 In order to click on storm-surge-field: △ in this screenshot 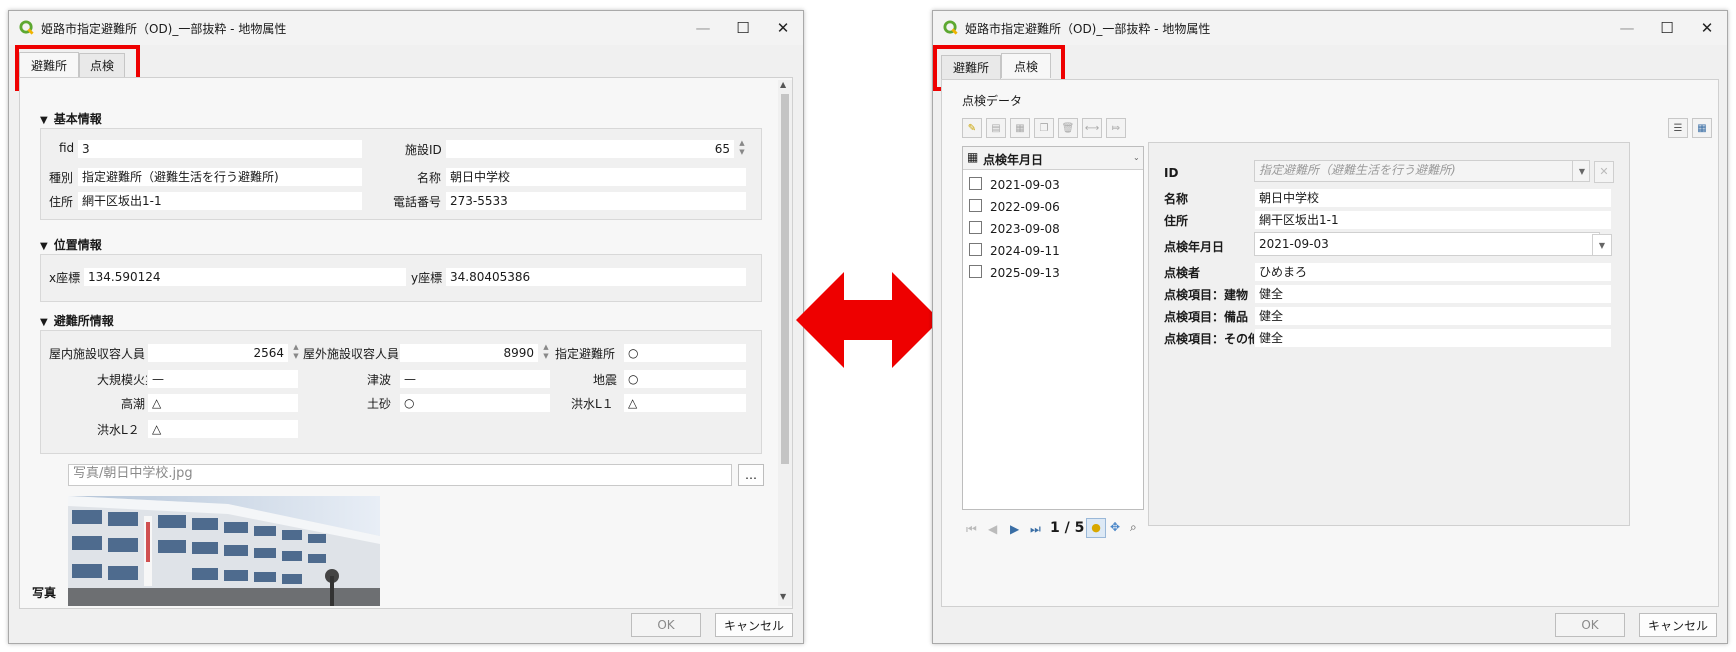, I will do `click(223, 403)`.